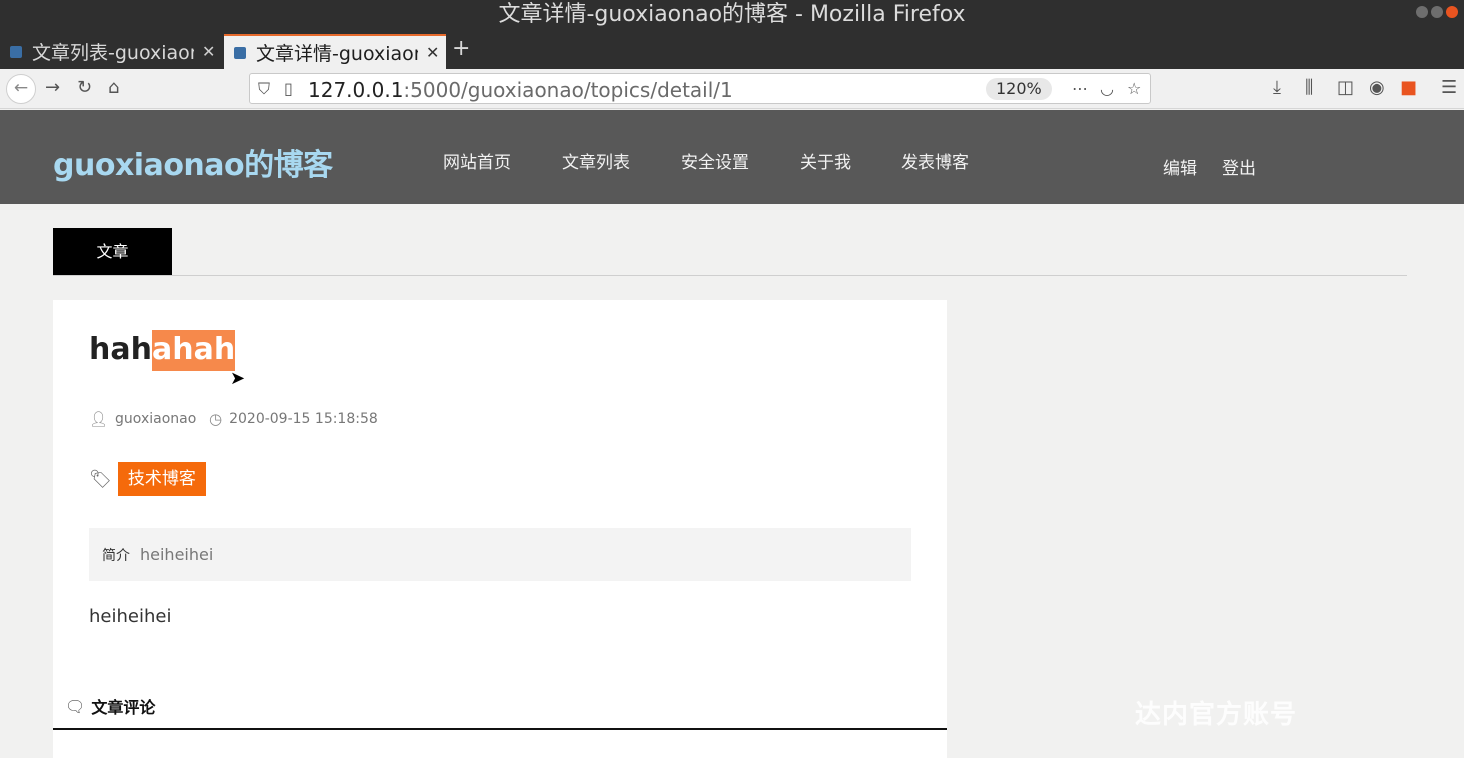 The image size is (1464, 758). Describe the element at coordinates (461, 48) in the screenshot. I see `new-tab-button: +` at that location.